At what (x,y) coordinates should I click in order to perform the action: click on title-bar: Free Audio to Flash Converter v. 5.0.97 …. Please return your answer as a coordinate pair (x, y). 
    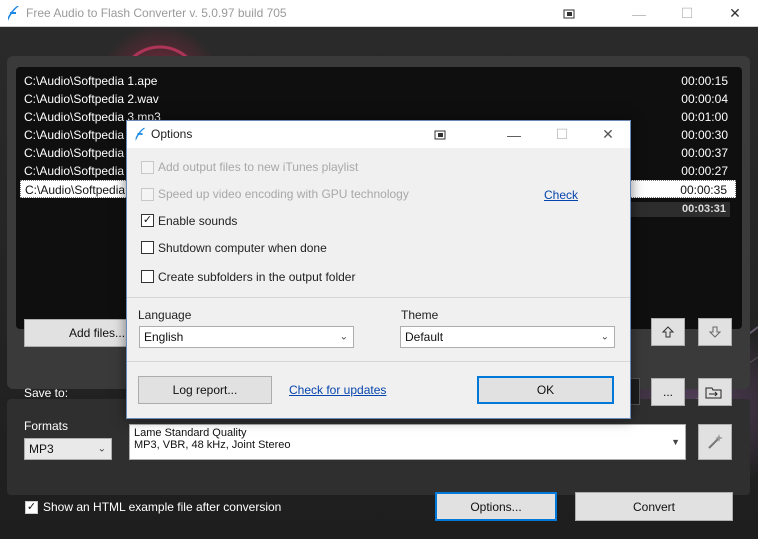
    Looking at the image, I should click on (379, 13).